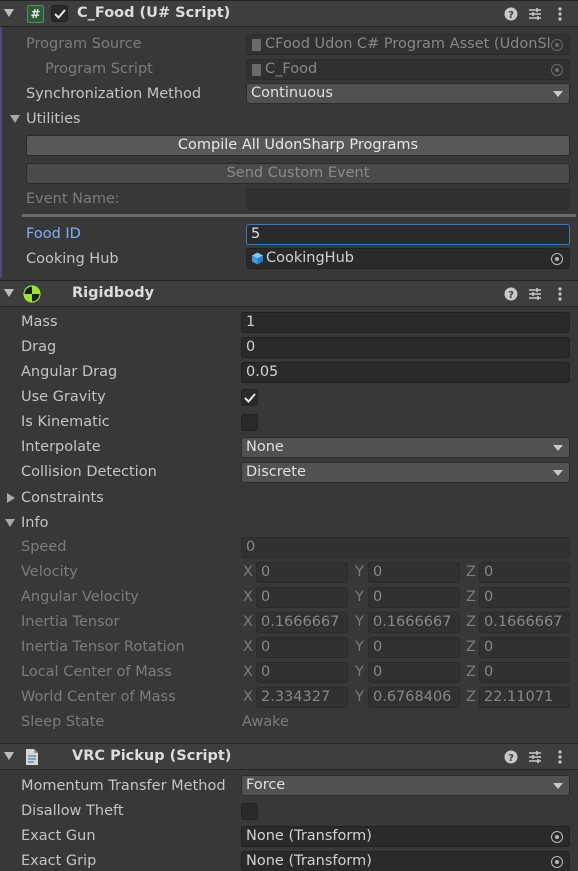 The image size is (578, 871). I want to click on exact-grip-label: Exact Grip, so click(59, 861).